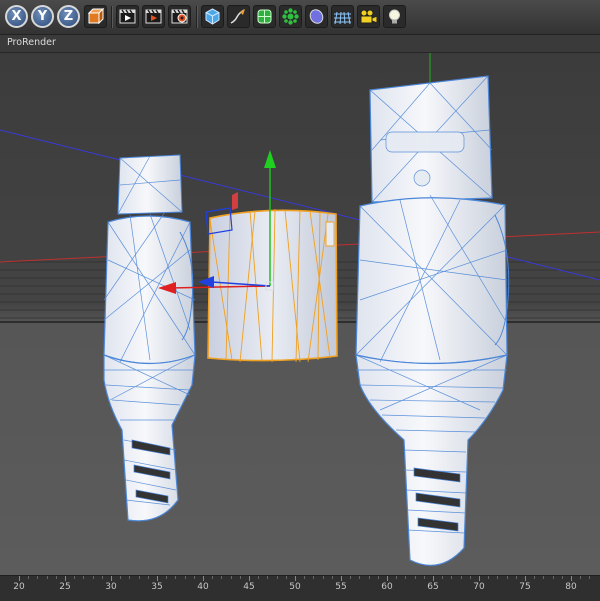 Image resolution: width=600 pixels, height=601 pixels. Describe the element at coordinates (212, 16) in the screenshot. I see `cube-primitive-button` at that location.